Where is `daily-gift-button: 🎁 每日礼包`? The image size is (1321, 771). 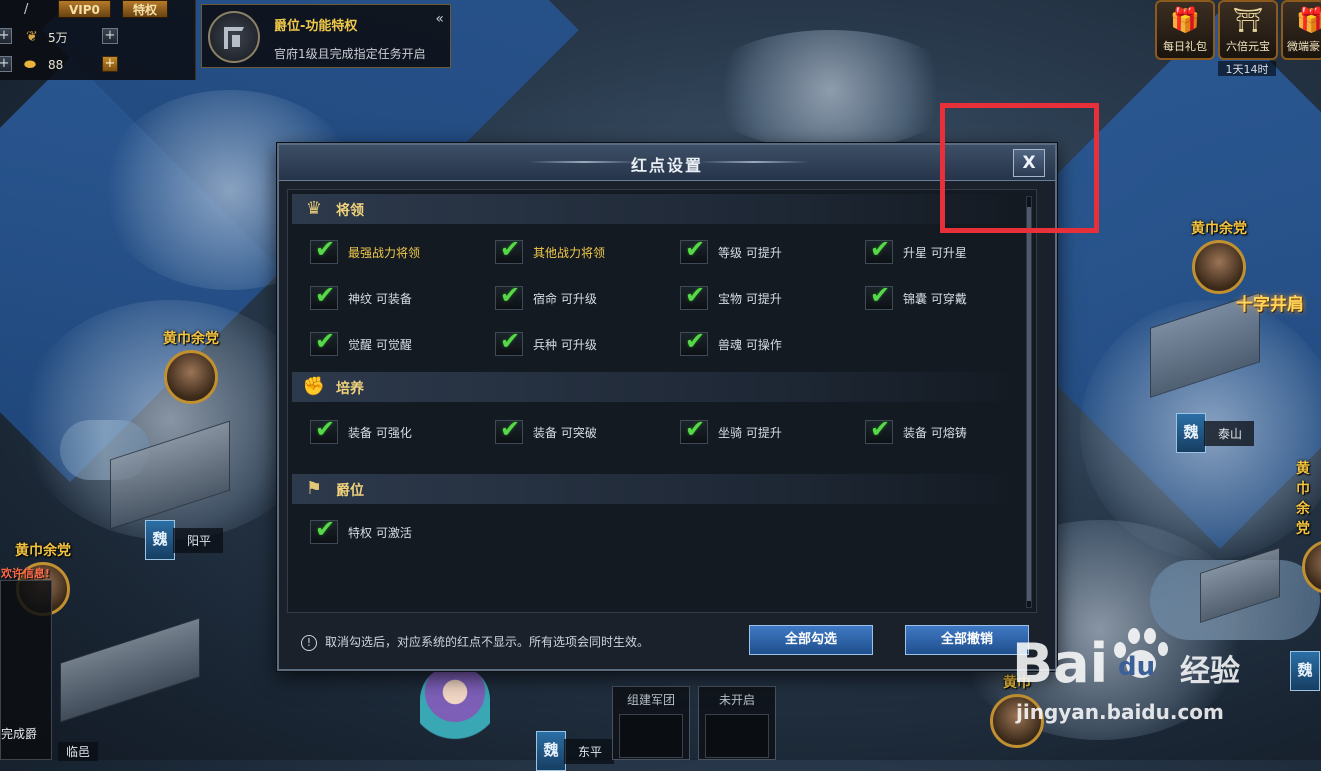
daily-gift-button: 🎁 每日礼包 is located at coordinates (1185, 30).